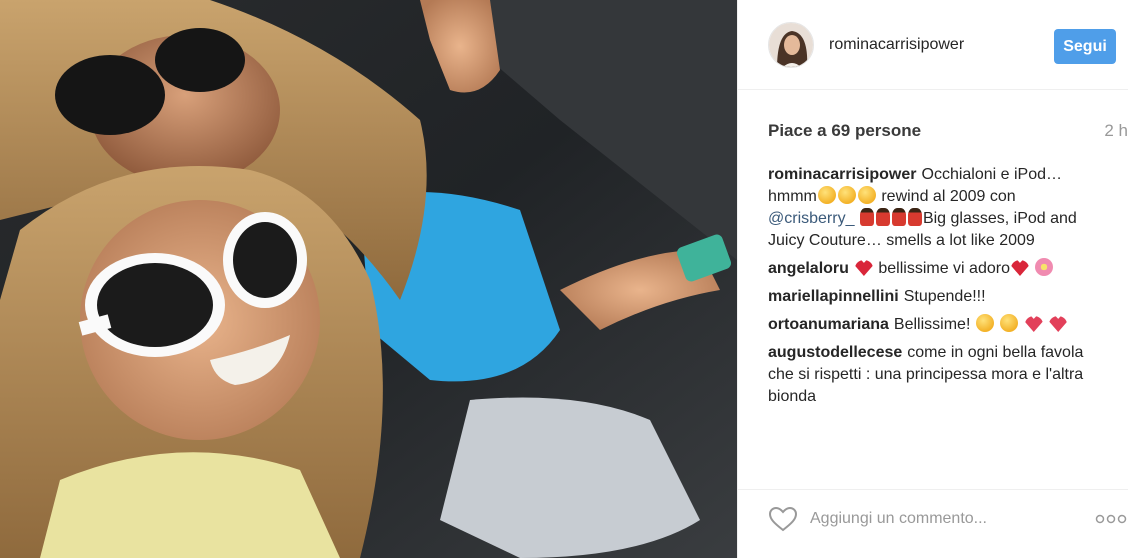  Describe the element at coordinates (844, 131) in the screenshot. I see `likes-count: Piace a 69 persone` at that location.